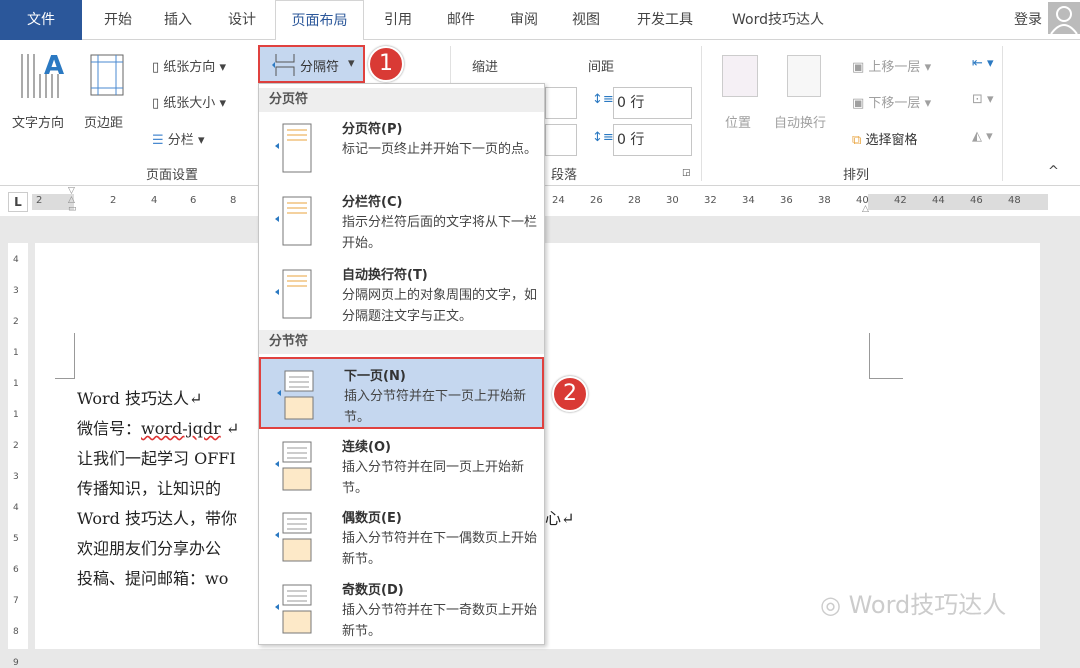 This screenshot has height=668, width=1080. What do you see at coordinates (38, 121) in the screenshot?
I see `text-direction-button: 文字方向` at bounding box center [38, 121].